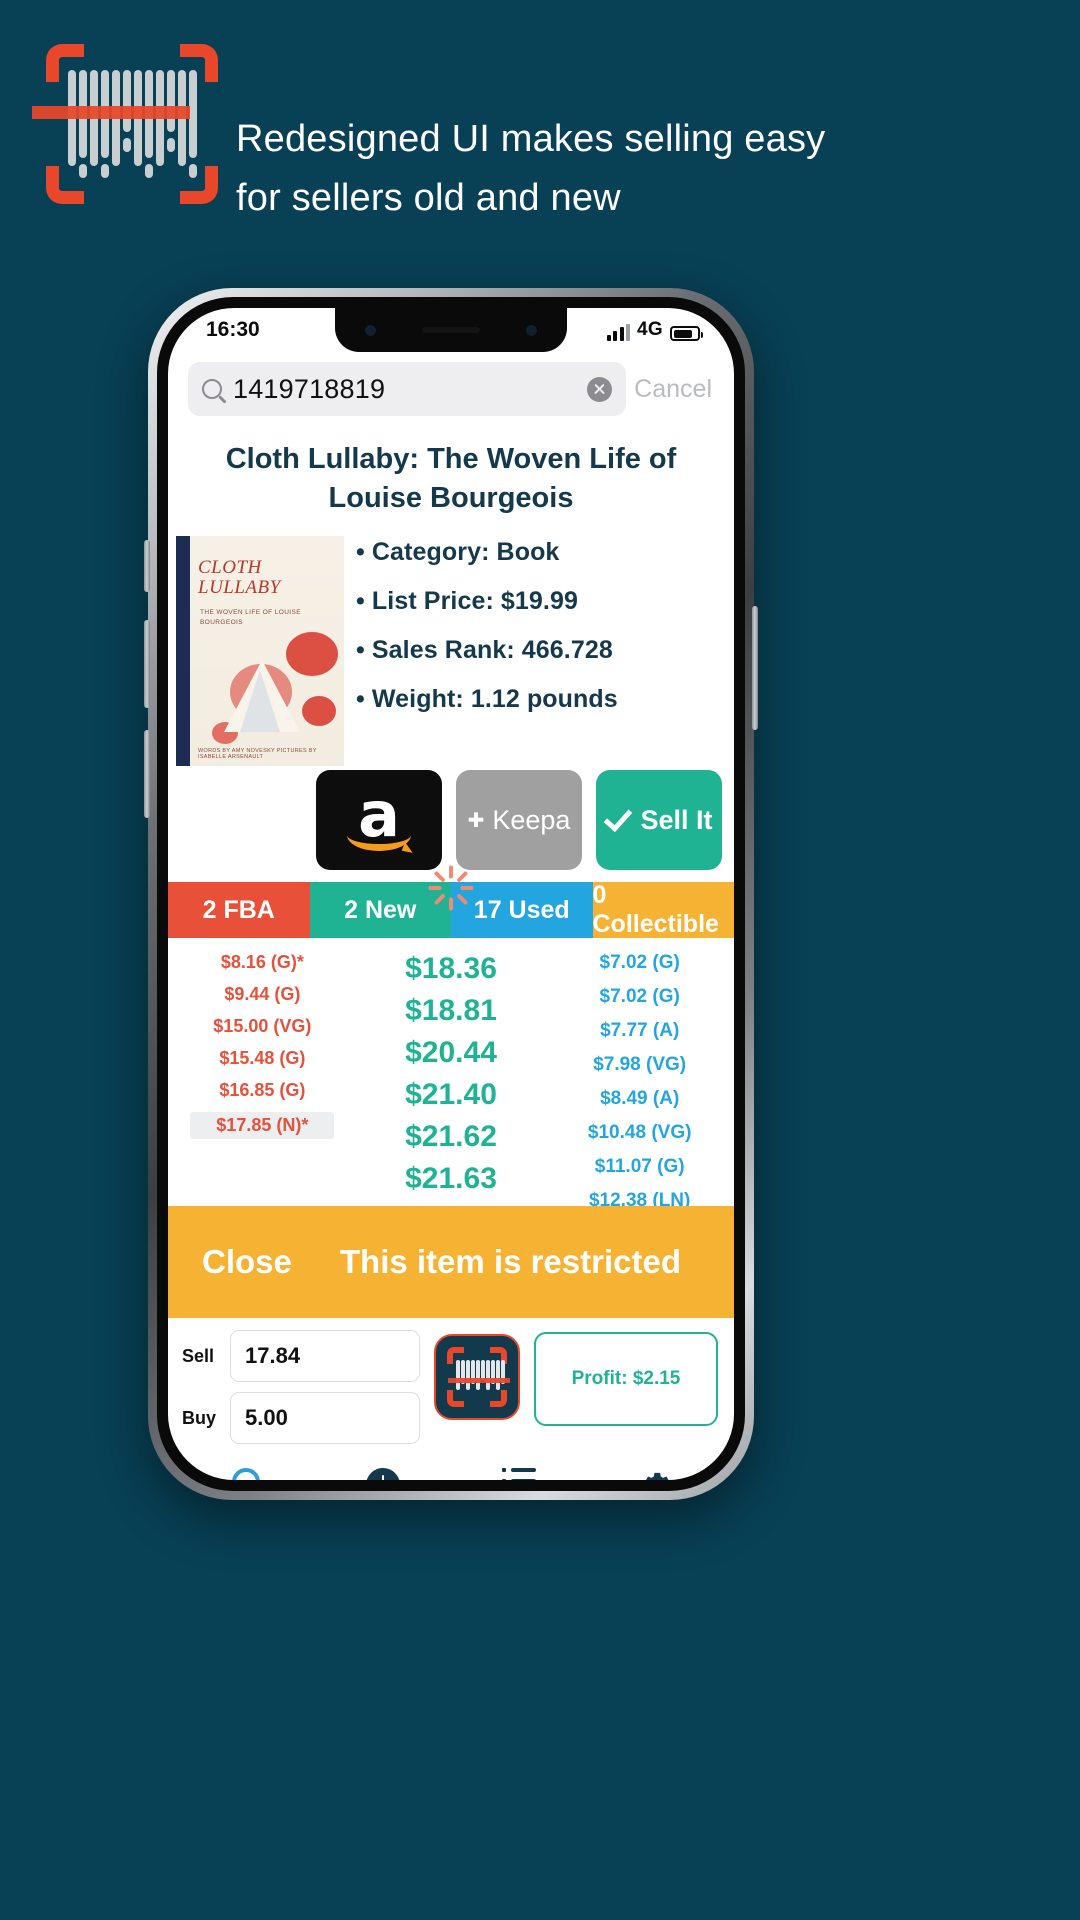  I want to click on sparkle-icon, so click(451, 888).